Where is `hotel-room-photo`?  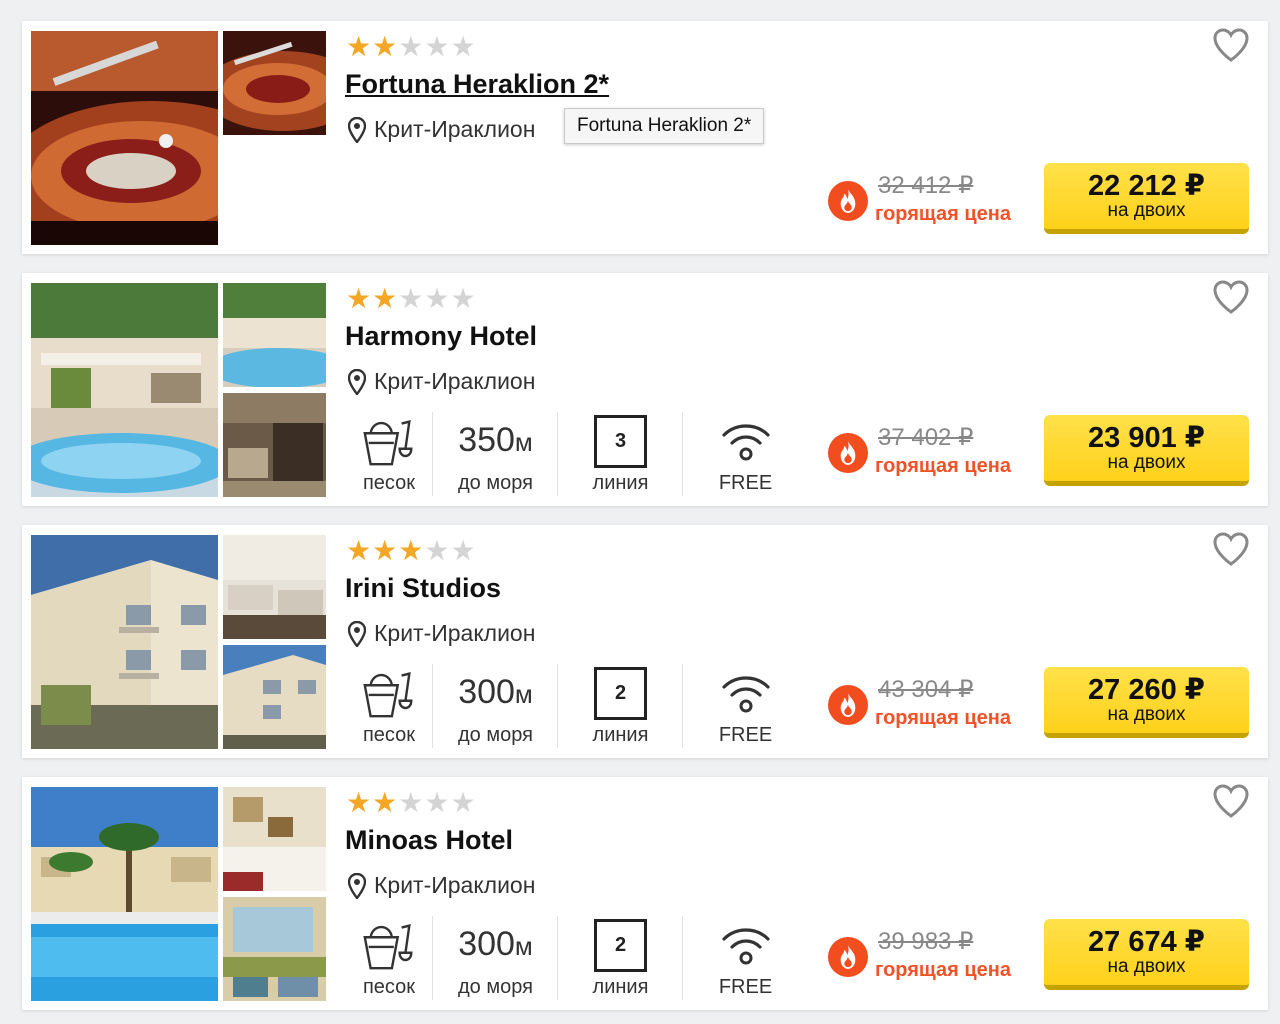
hotel-room-photo is located at coordinates (274, 839).